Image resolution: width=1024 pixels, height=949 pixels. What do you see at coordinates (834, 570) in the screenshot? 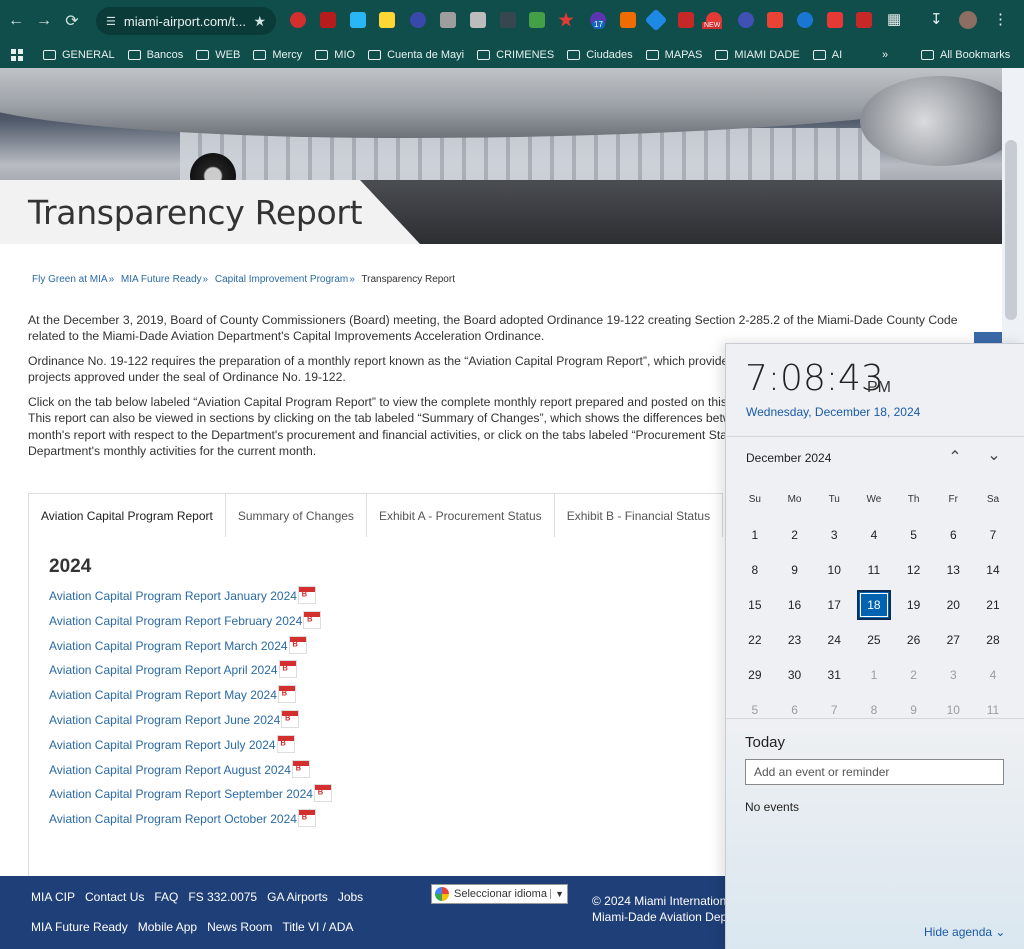
I see `calendar-day: 10` at bounding box center [834, 570].